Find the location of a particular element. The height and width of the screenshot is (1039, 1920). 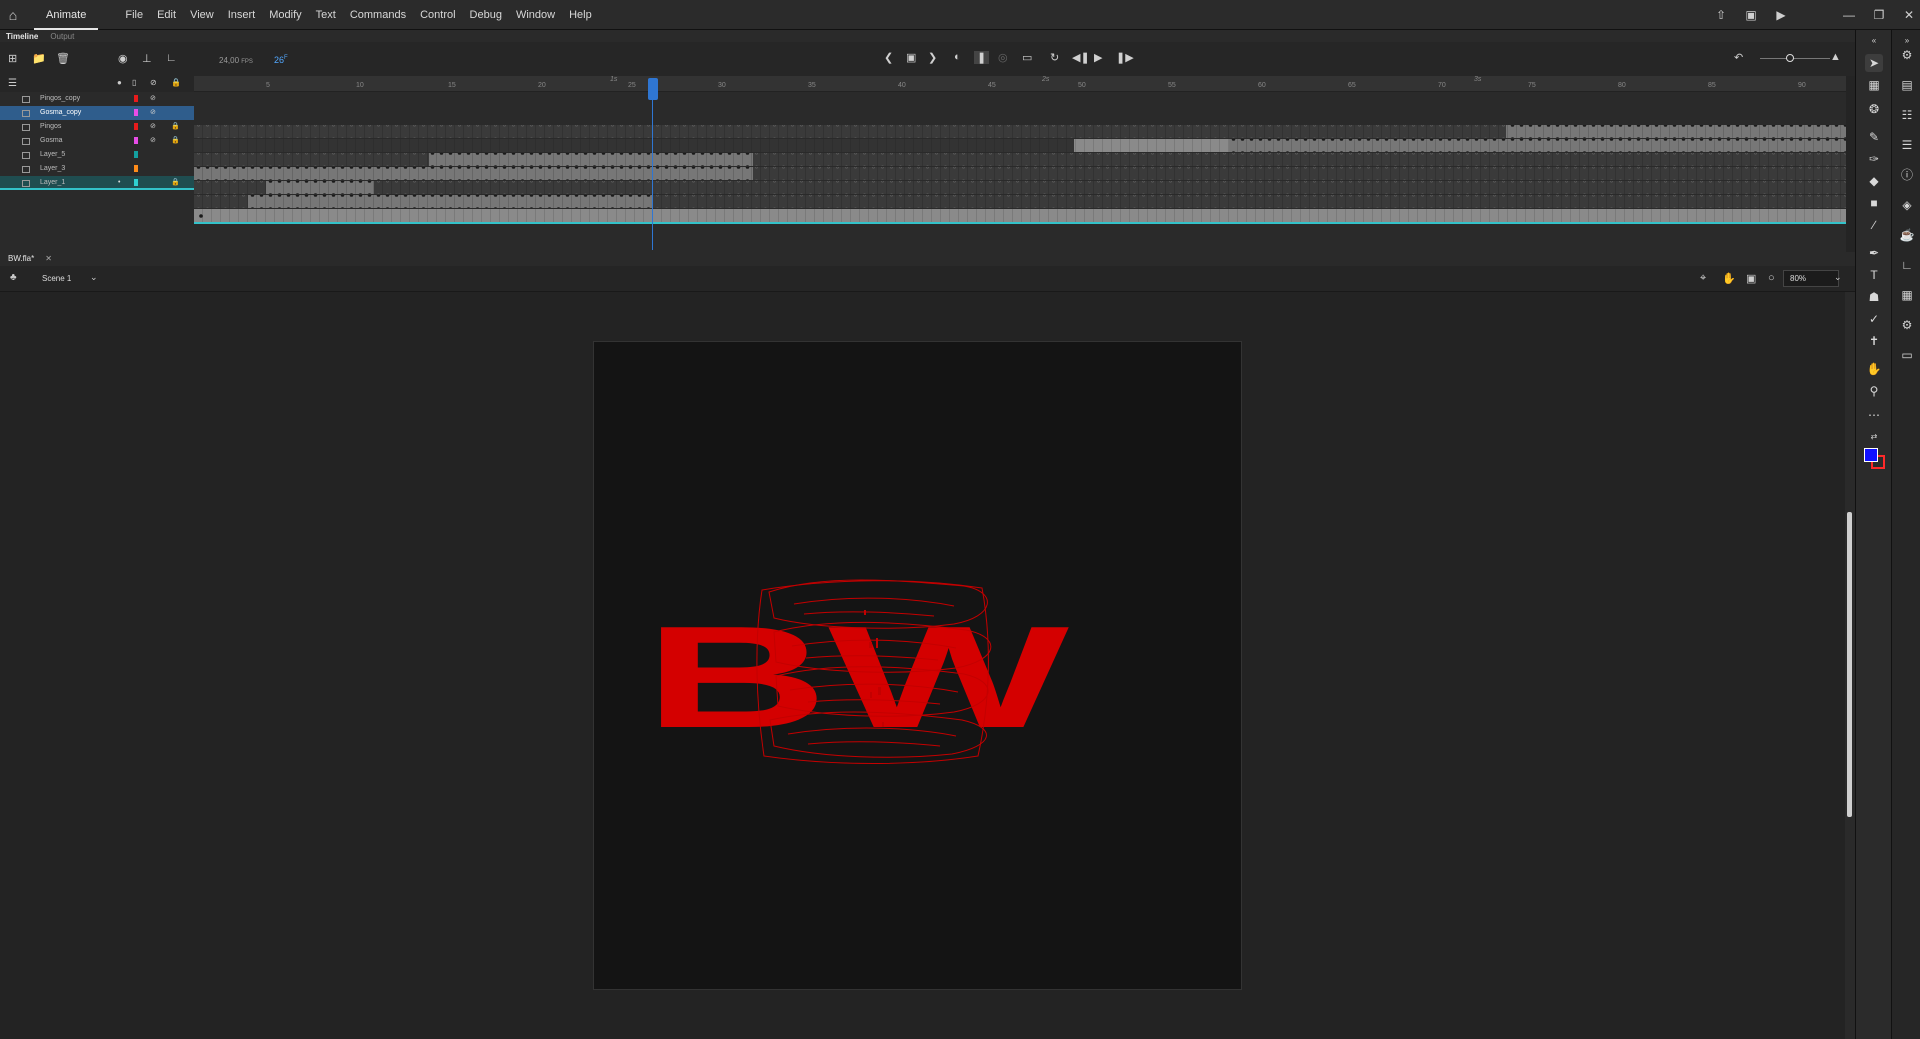

layer-row: Layer_5 is located at coordinates (97, 155).